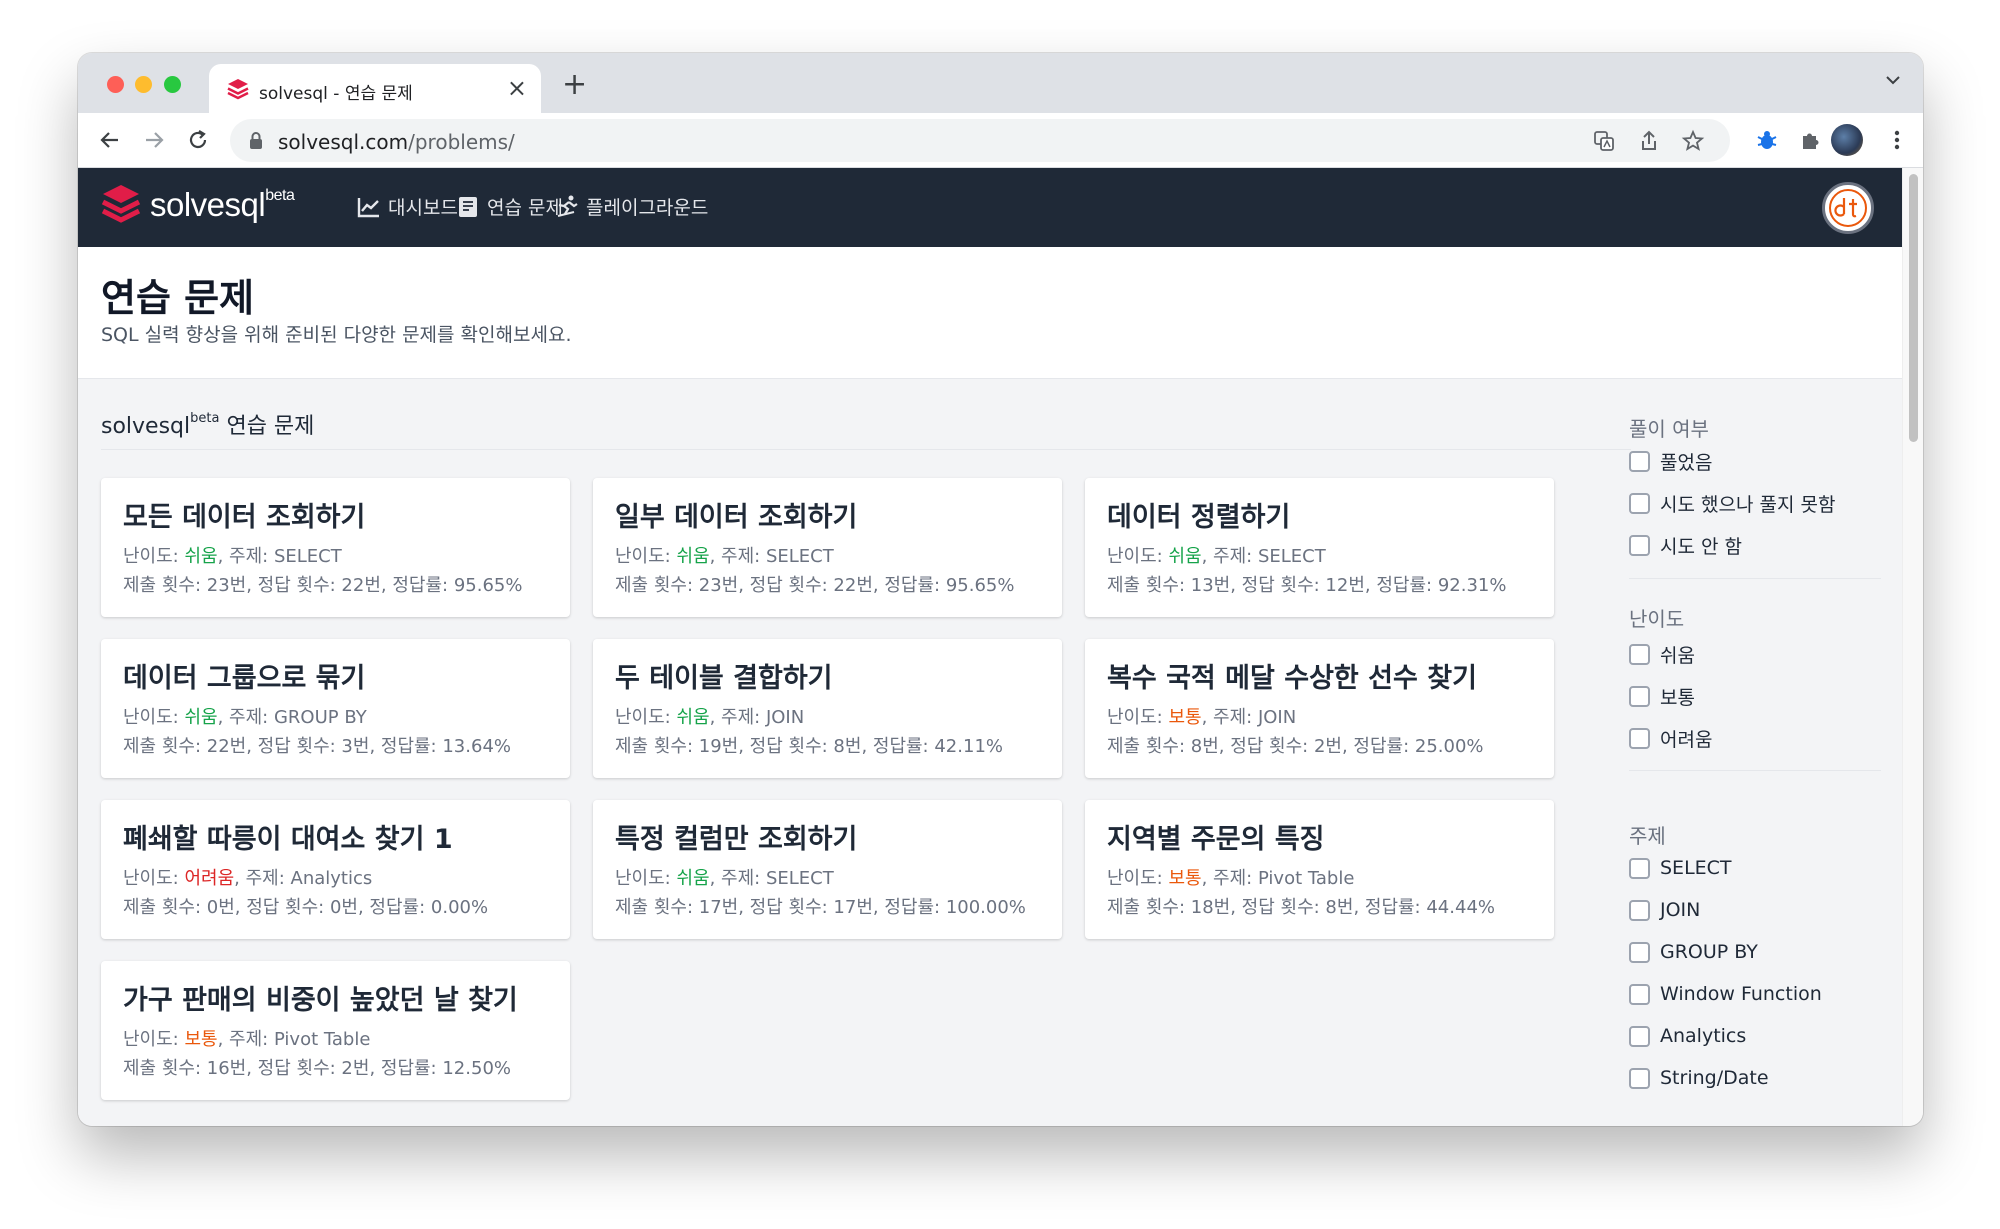 The width and height of the screenshot is (2000, 1229). Describe the element at coordinates (1703, 1036) in the screenshot. I see `filter-option-label: Analytics` at that location.